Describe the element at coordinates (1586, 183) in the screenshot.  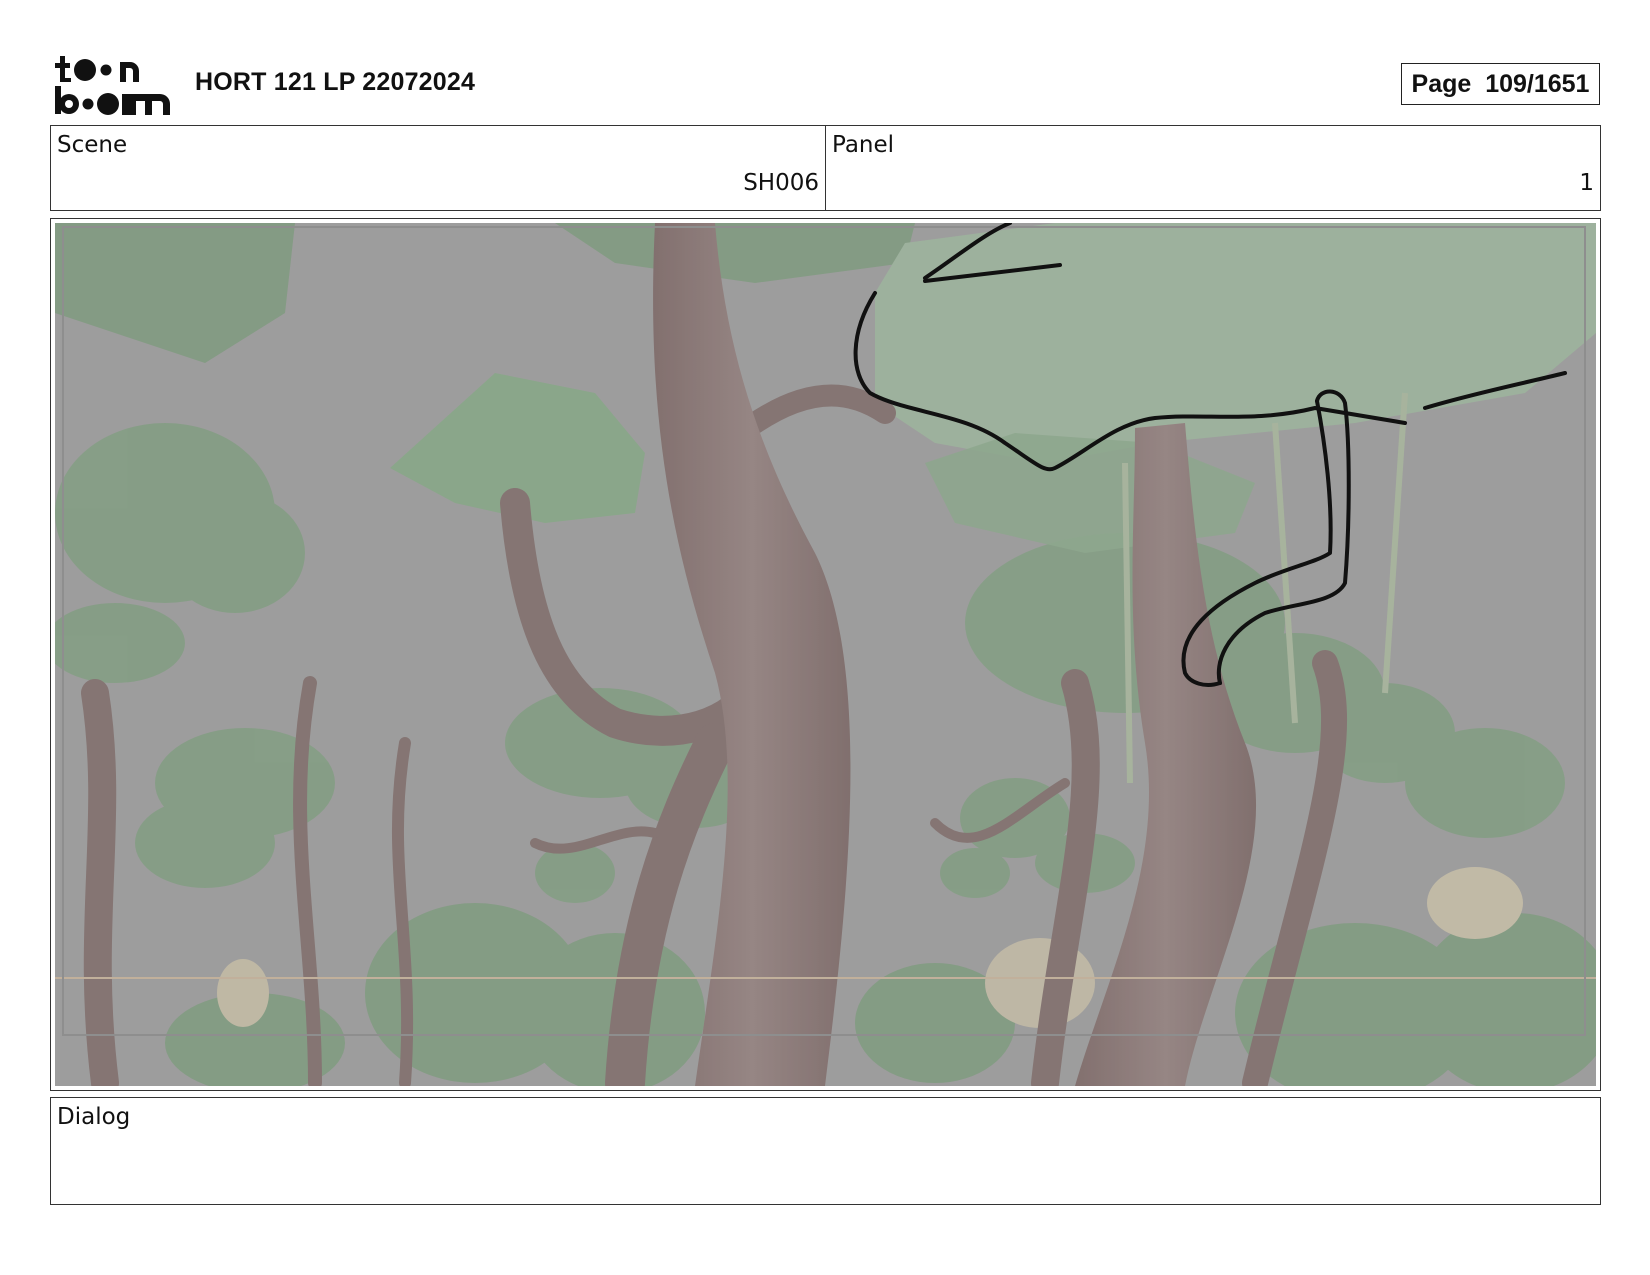
I see `panel-value: 1` at that location.